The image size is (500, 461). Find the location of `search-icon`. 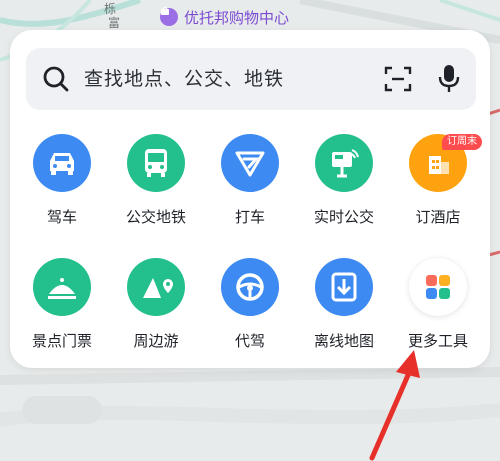

search-icon is located at coordinates (56, 81).